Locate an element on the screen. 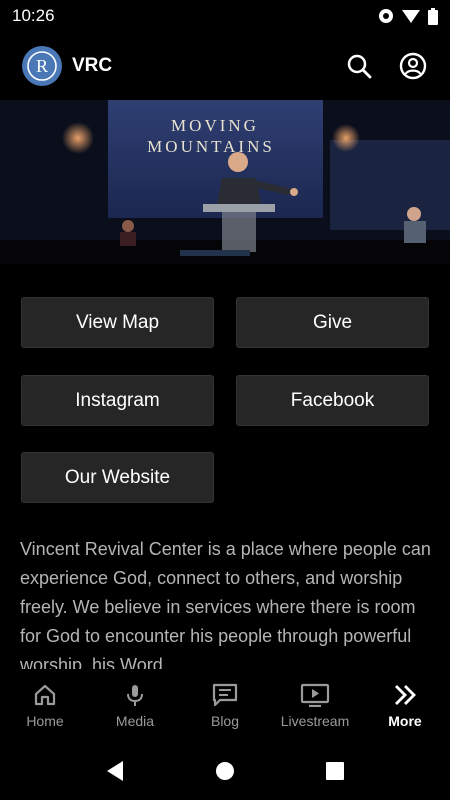  app-logo: R is located at coordinates (42, 66).